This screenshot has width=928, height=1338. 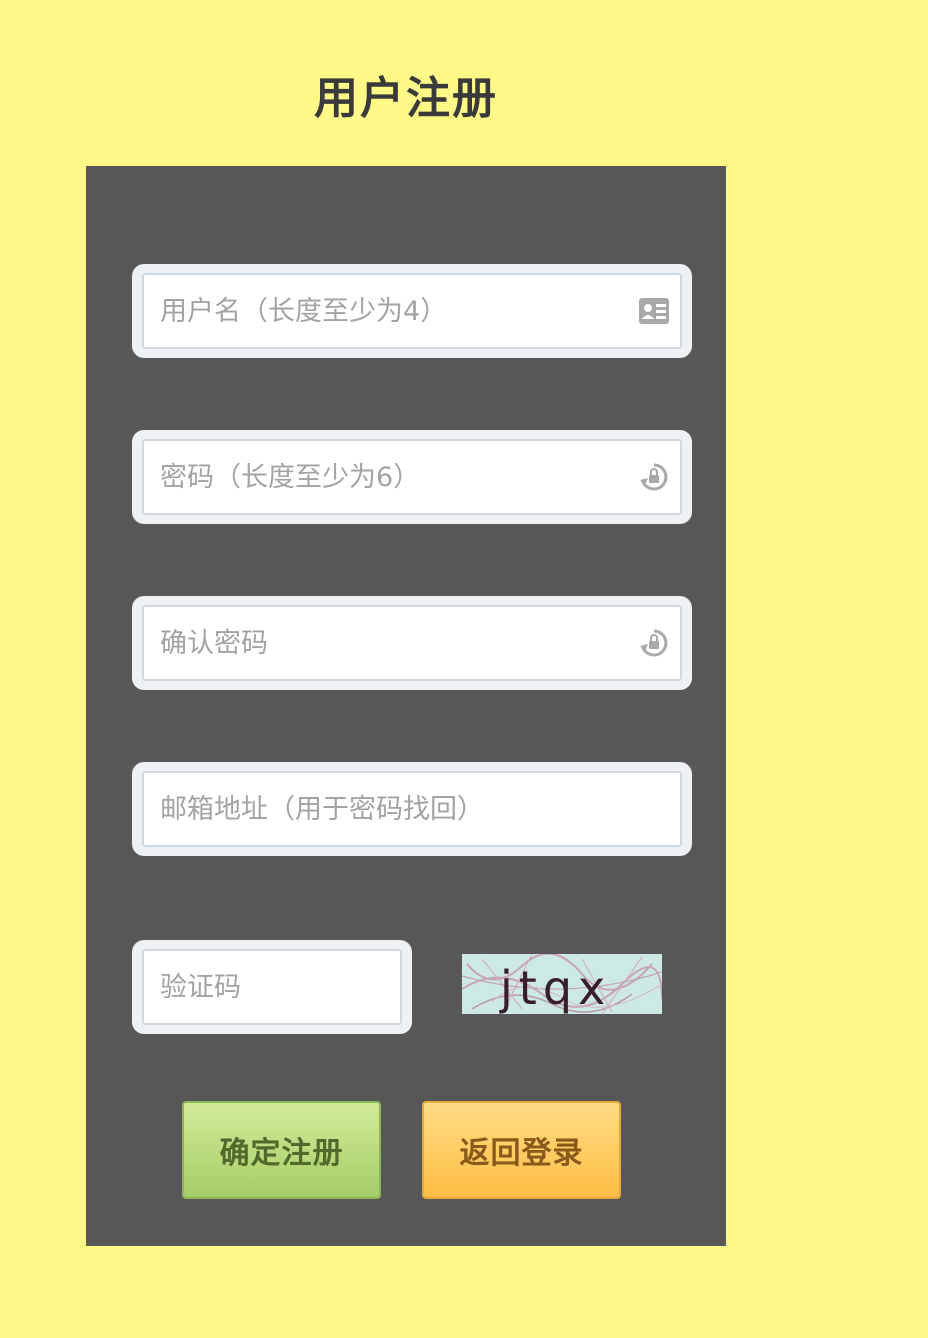 I want to click on captcha-input, so click(x=272, y=987).